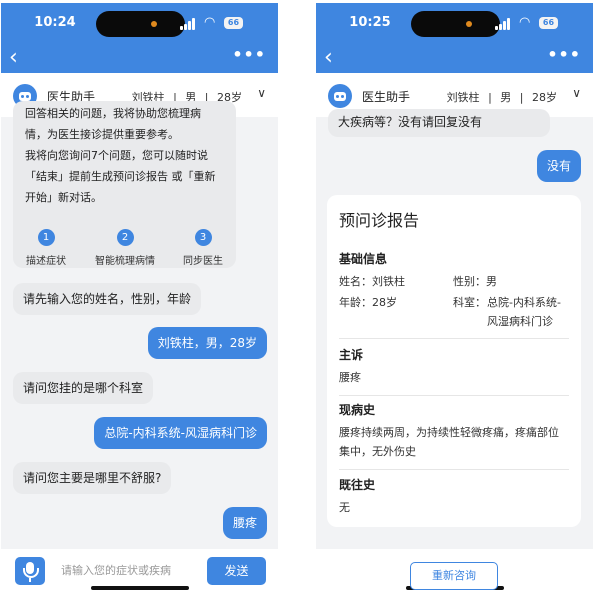 The width and height of the screenshot is (593, 594). I want to click on step-1: 1 描述症状, so click(46, 248).